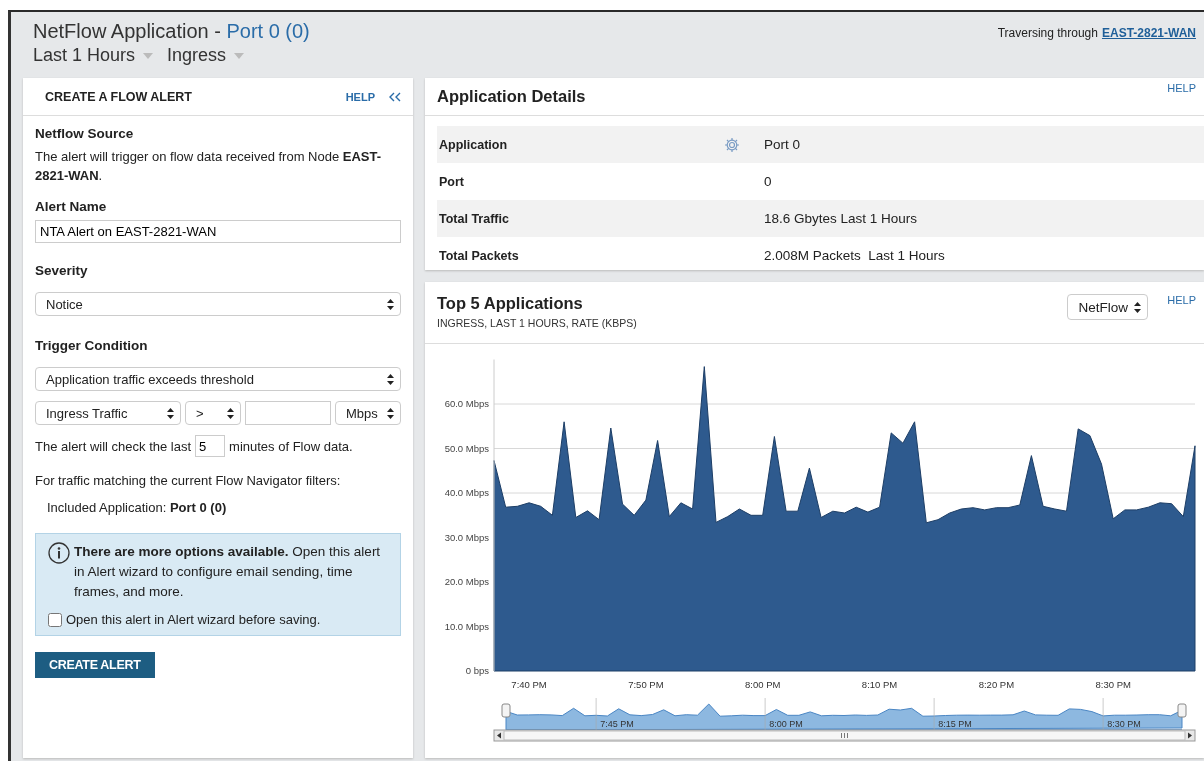 This screenshot has width=1204, height=763. What do you see at coordinates (479, 255) in the screenshot?
I see `detail-label: Total Packets` at bounding box center [479, 255].